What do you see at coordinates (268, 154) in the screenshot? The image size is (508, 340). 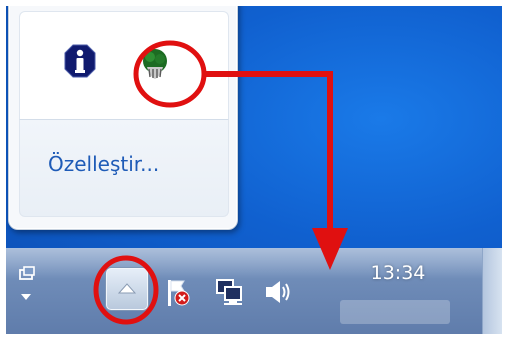 I see `annotation-arrow-line` at bounding box center [268, 154].